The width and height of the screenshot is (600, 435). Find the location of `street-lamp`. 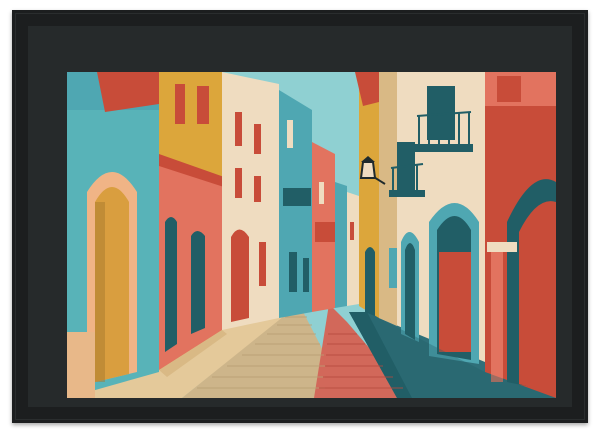

street-lamp is located at coordinates (368, 170).